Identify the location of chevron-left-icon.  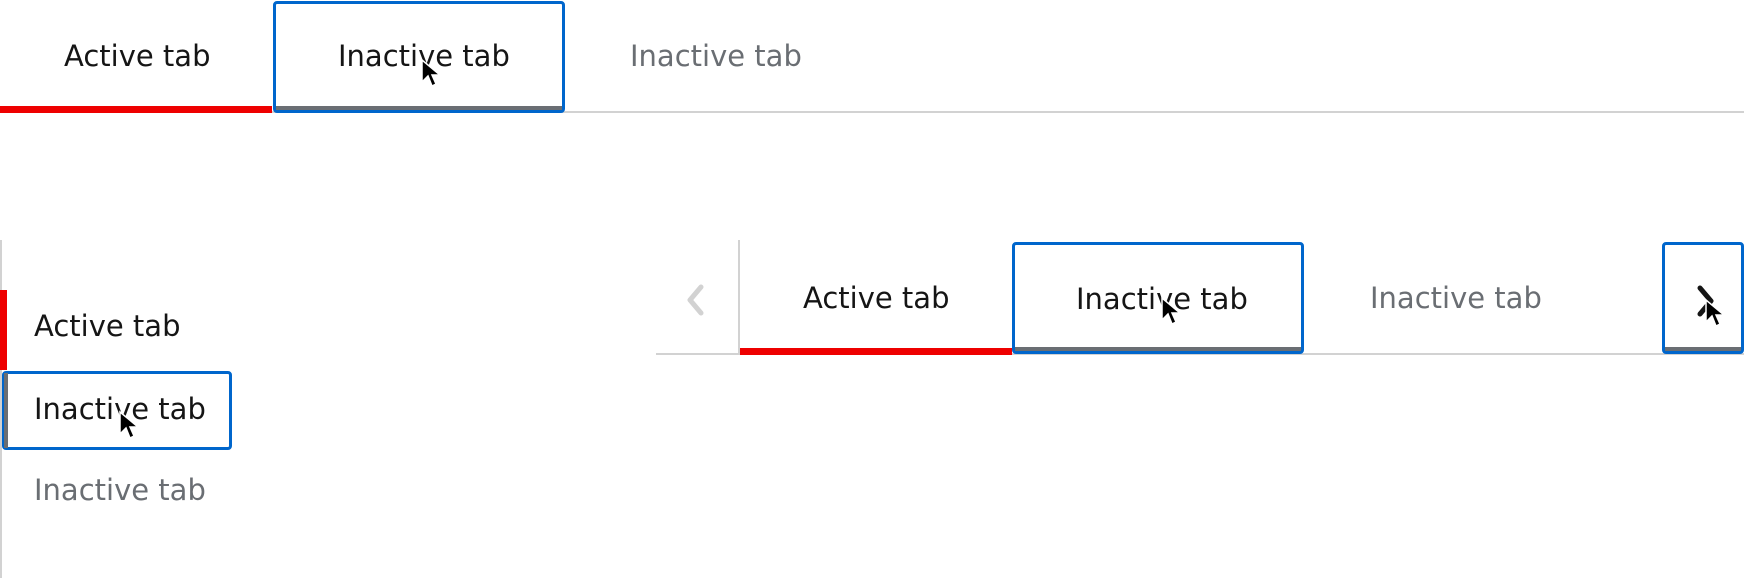
(695, 300).